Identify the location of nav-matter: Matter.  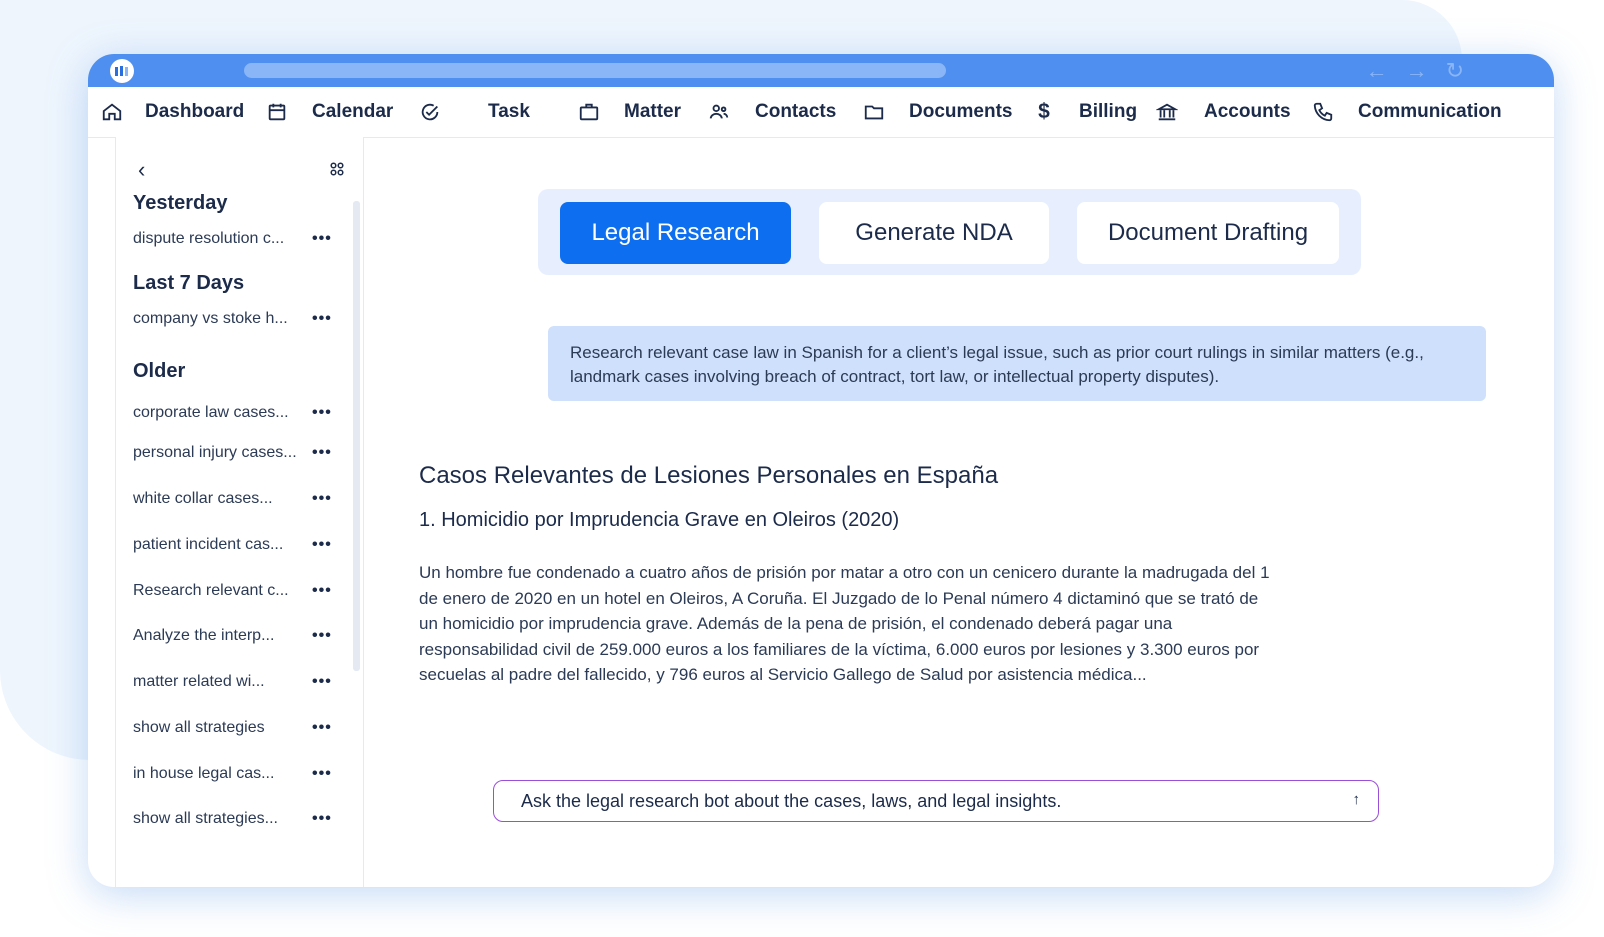
(629, 112).